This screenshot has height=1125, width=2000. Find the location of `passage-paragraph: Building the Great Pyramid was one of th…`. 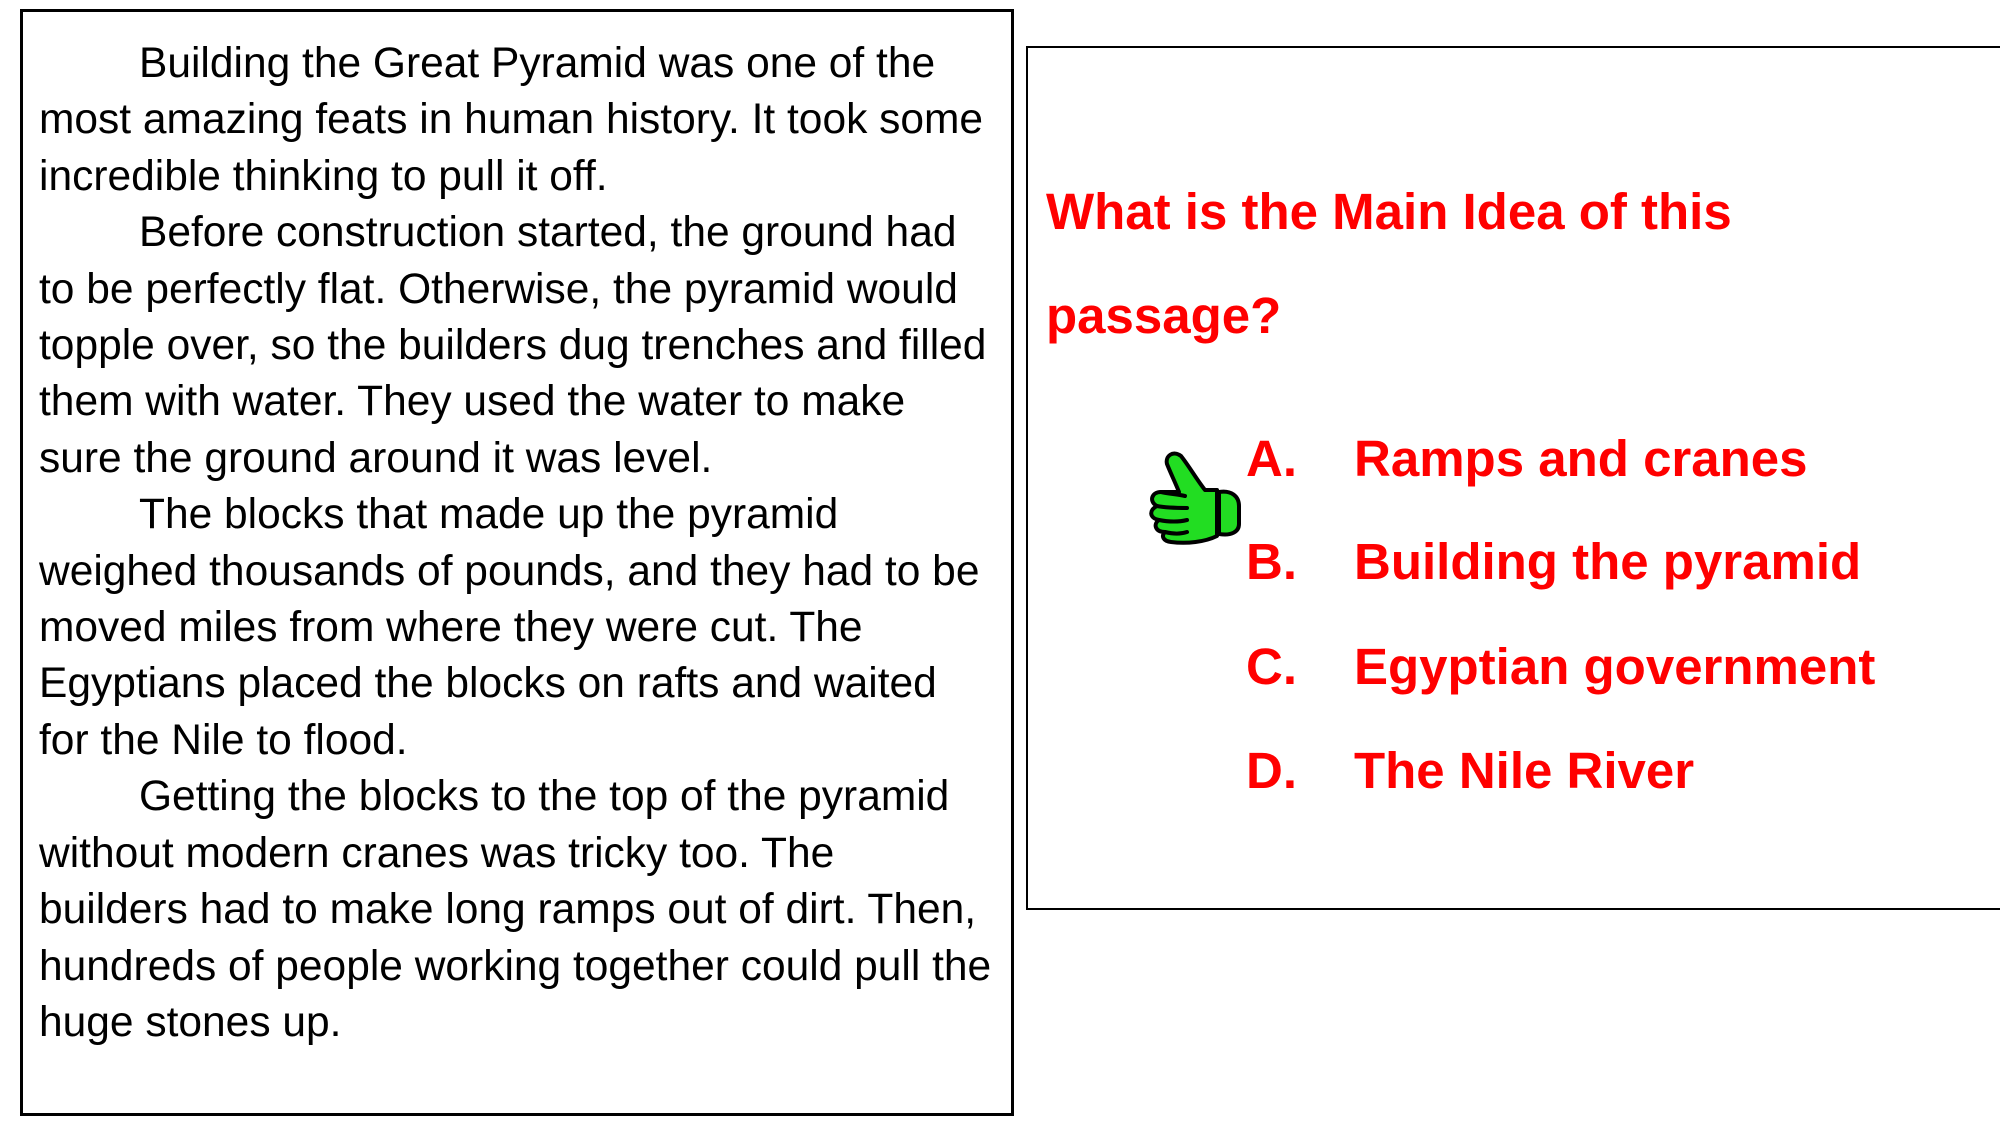

passage-paragraph: Building the Great Pyramid was one of th… is located at coordinates (511, 120).